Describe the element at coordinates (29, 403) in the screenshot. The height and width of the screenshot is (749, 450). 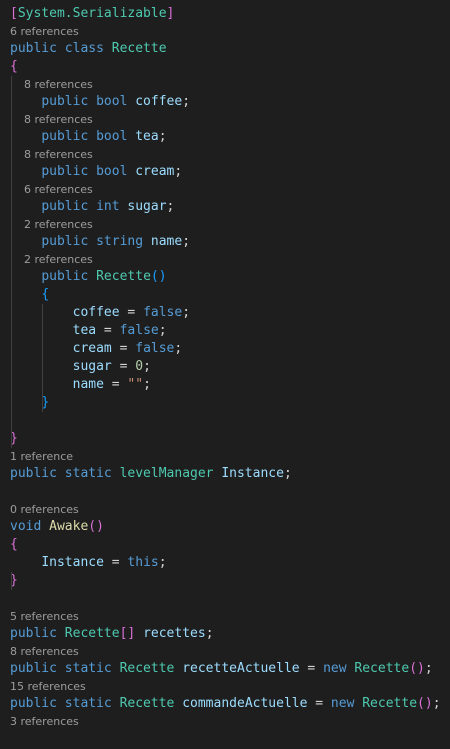
I see `code-line: }` at that location.